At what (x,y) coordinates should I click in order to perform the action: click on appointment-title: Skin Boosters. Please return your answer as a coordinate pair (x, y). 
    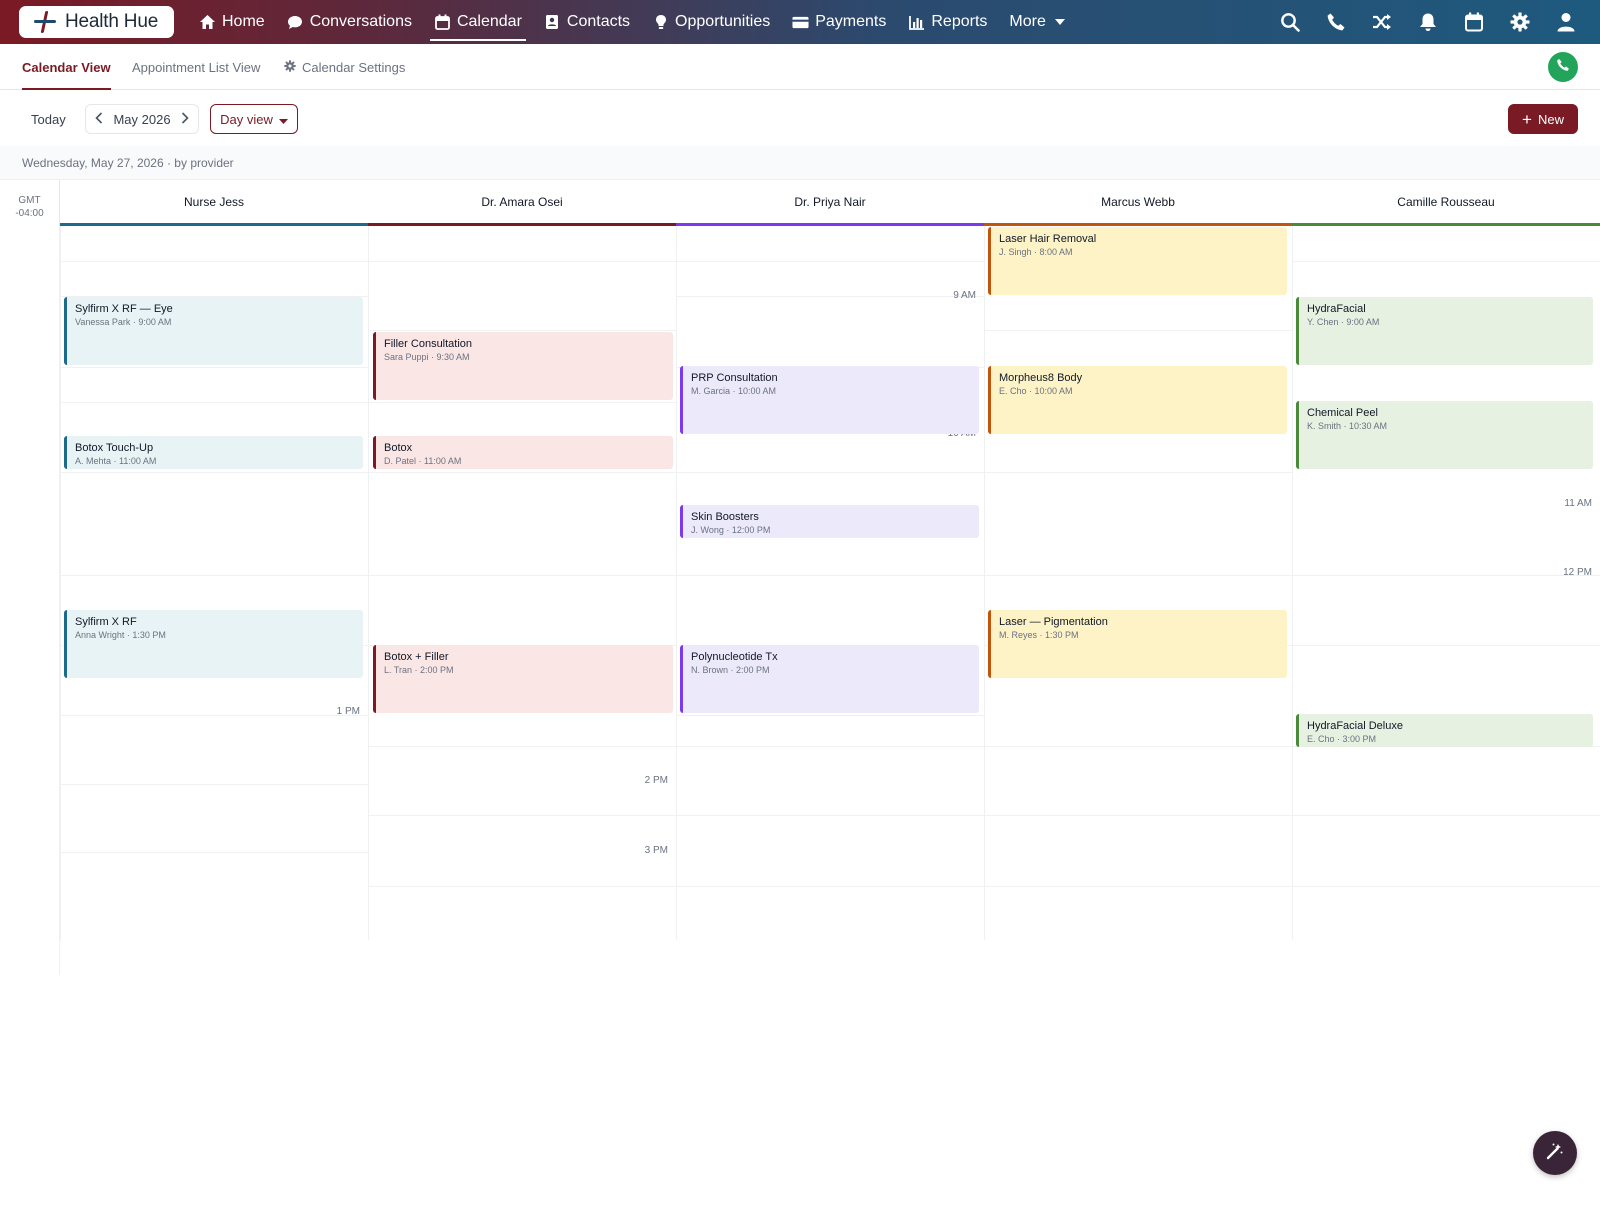
    Looking at the image, I should click on (725, 517).